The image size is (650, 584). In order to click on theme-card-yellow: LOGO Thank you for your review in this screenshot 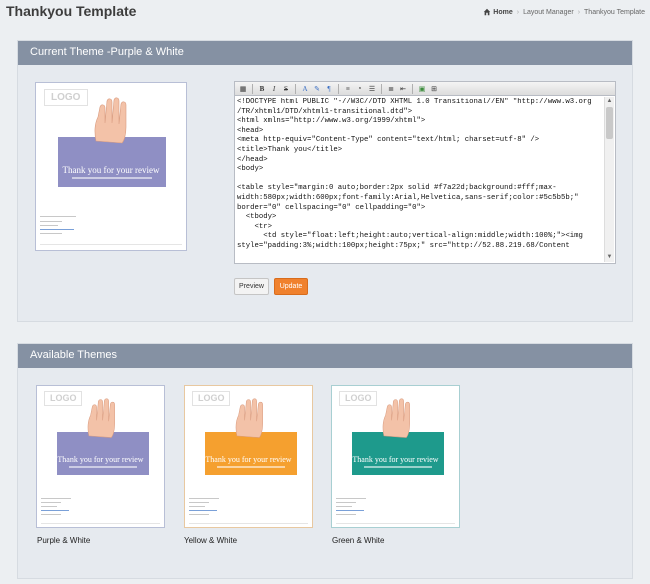, I will do `click(248, 456)`.